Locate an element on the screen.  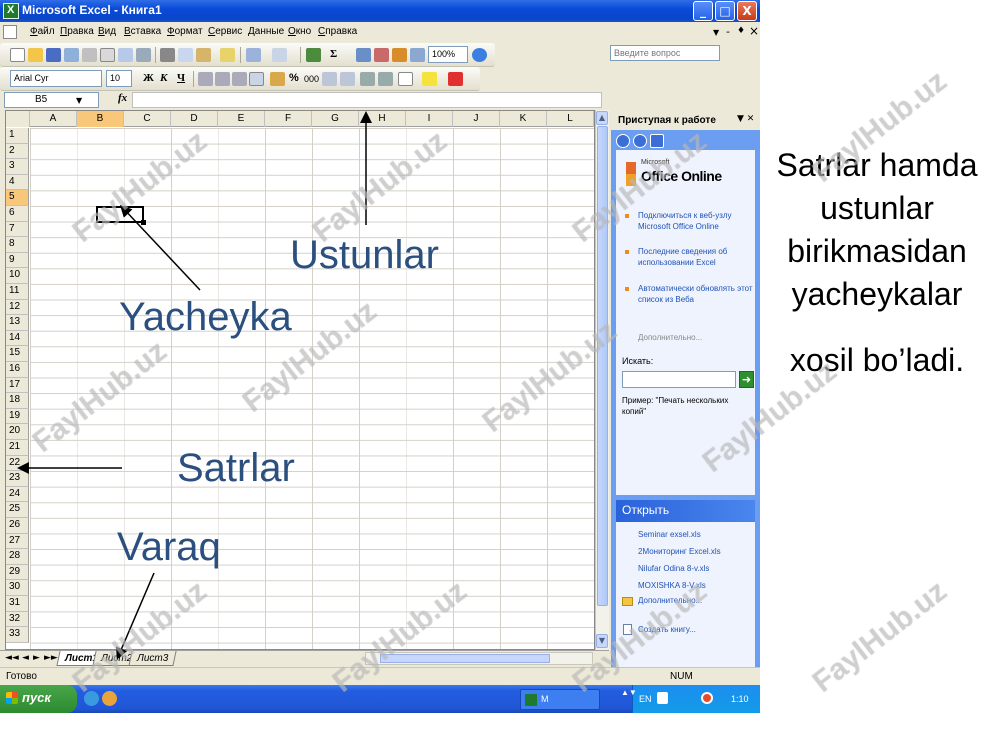
menu-file: Файл is located at coordinates (42, 31).